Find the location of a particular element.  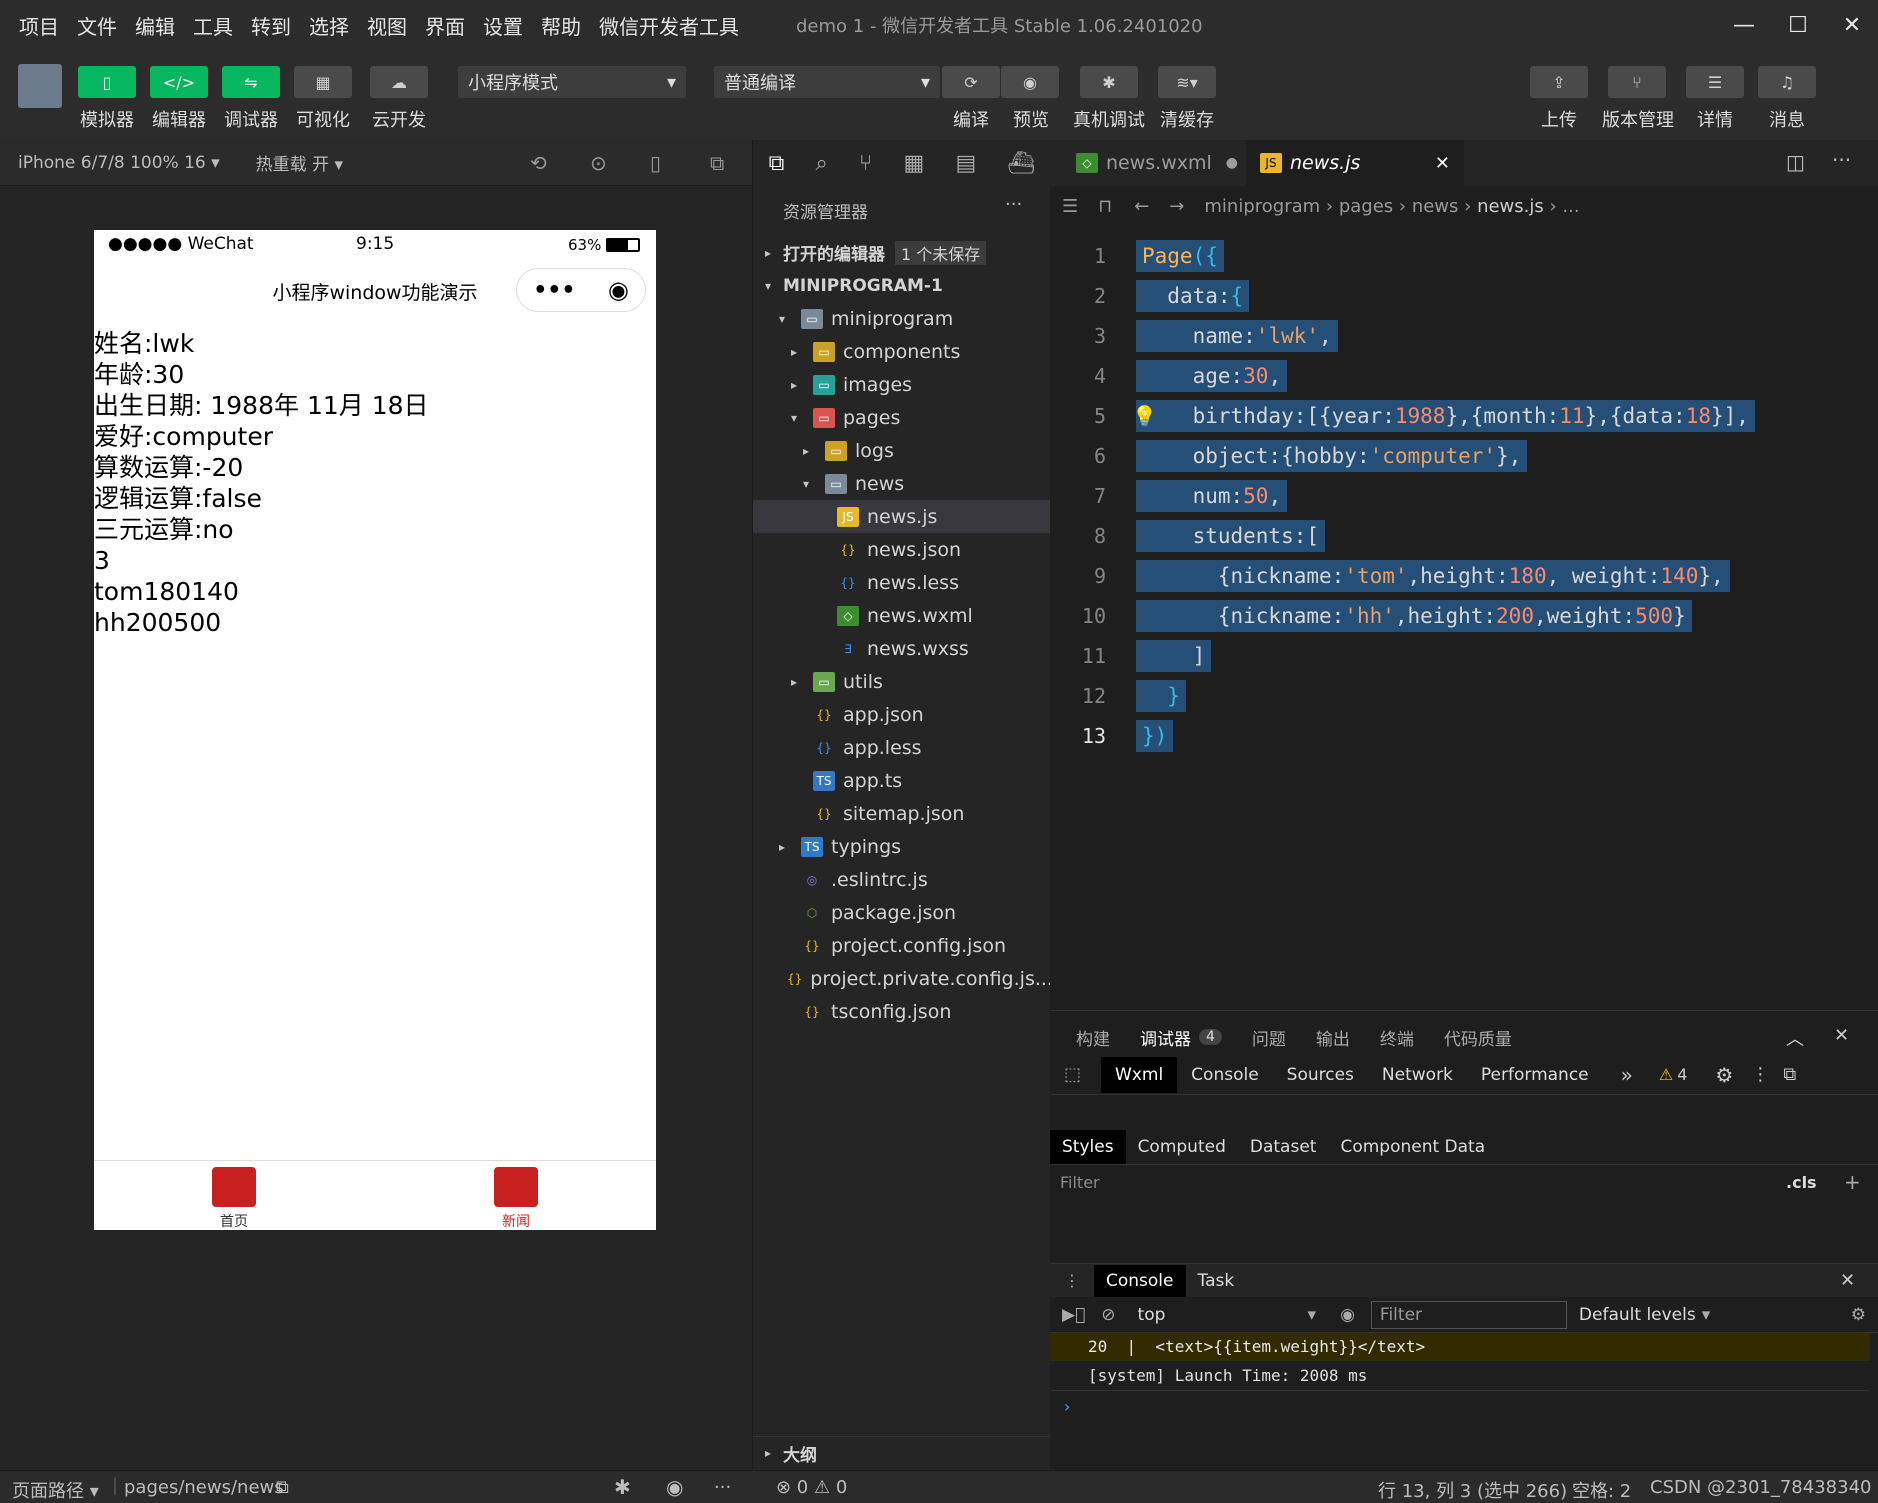

menu-item: 微信开发者工具 is located at coordinates (669, 25).